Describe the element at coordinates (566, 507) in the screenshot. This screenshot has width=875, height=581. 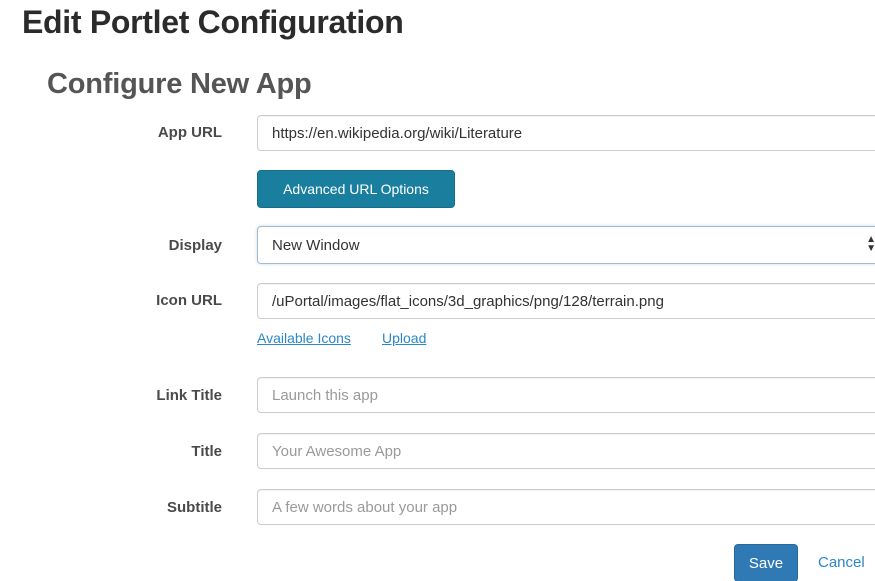
I see `subtitle-input: A few words about your app` at that location.